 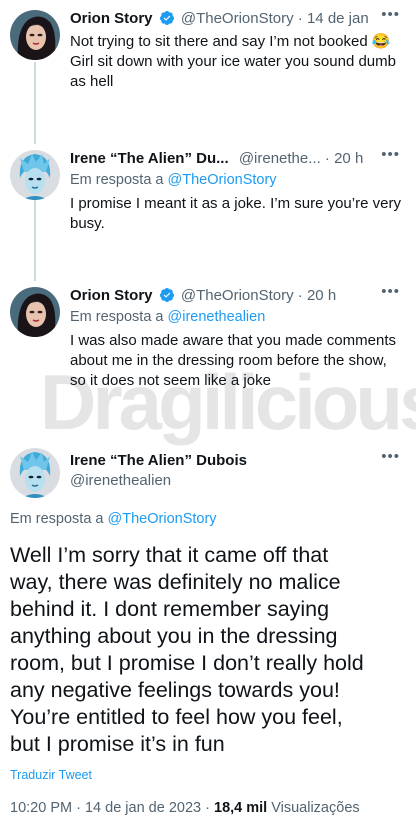 I want to click on tweet-text-line: You’re entitled to feel how you feel,, so click(x=176, y=717).